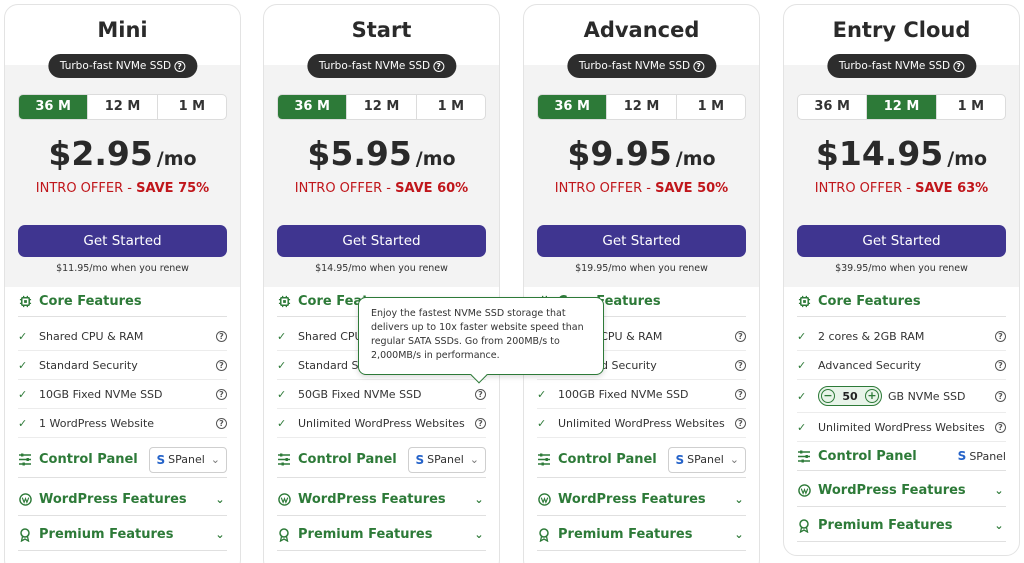 The height and width of the screenshot is (563, 1024). I want to click on feature-item: ✓ Advanced Security?, so click(901, 365).